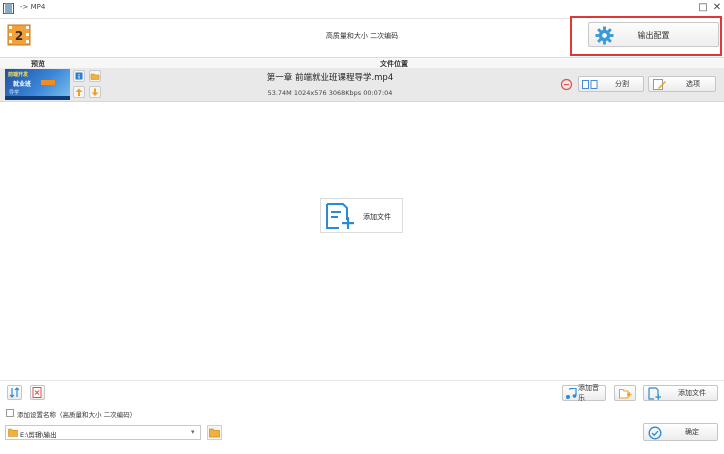  I want to click on file-details: 53.74M 1024x576 3068Kbps 00:07:04, so click(330, 93).